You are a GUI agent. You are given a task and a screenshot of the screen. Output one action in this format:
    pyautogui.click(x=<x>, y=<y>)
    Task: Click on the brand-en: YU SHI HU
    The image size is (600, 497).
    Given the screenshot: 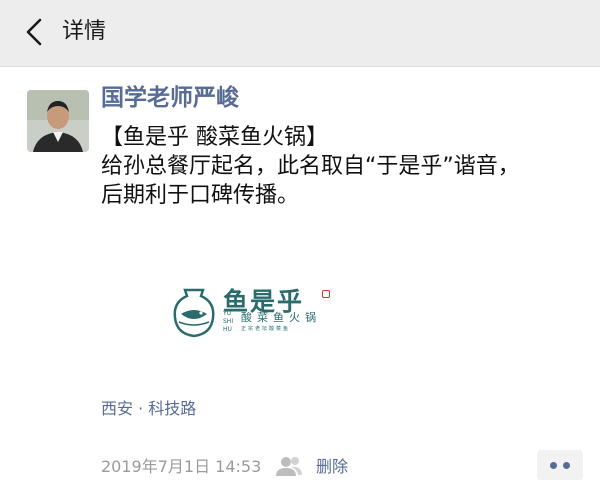 What is the action you would take?
    pyautogui.click(x=228, y=322)
    